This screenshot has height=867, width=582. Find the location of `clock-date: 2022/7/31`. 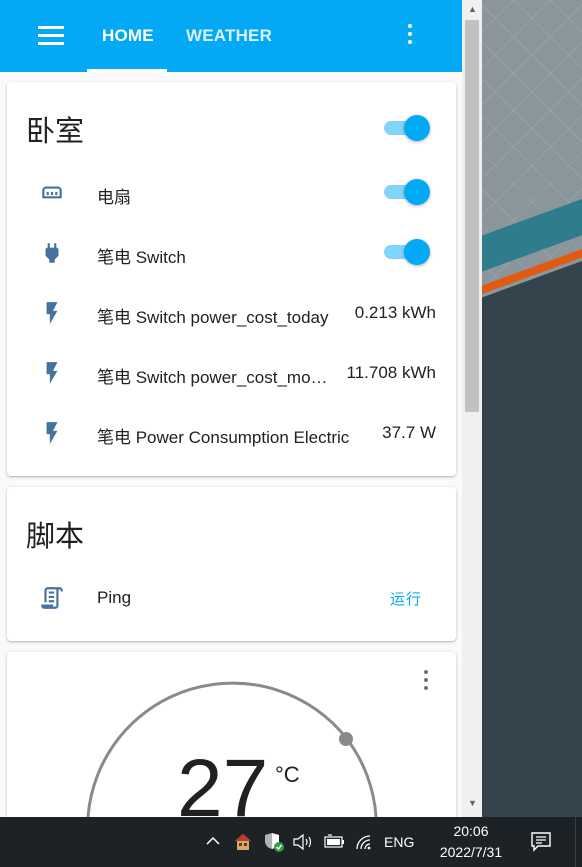

clock-date: 2022/7/31 is located at coordinates (471, 852).